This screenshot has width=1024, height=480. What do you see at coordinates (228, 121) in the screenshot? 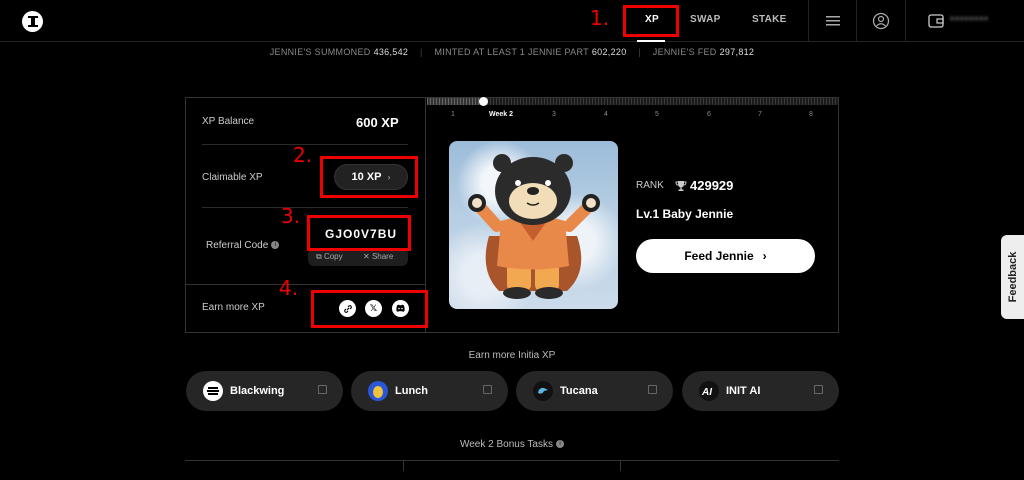
I see `xp-balance-label: XP Balance` at bounding box center [228, 121].